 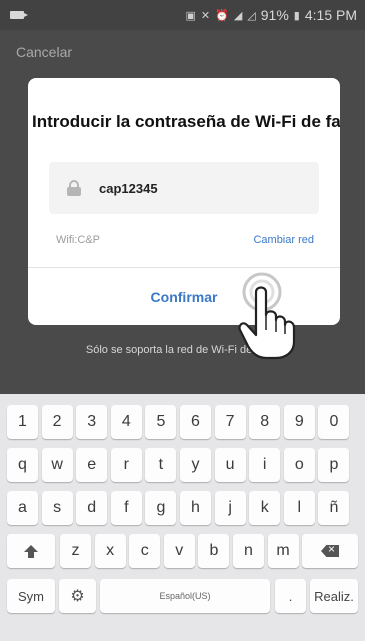 I want to click on key-3: 3, so click(x=92, y=422).